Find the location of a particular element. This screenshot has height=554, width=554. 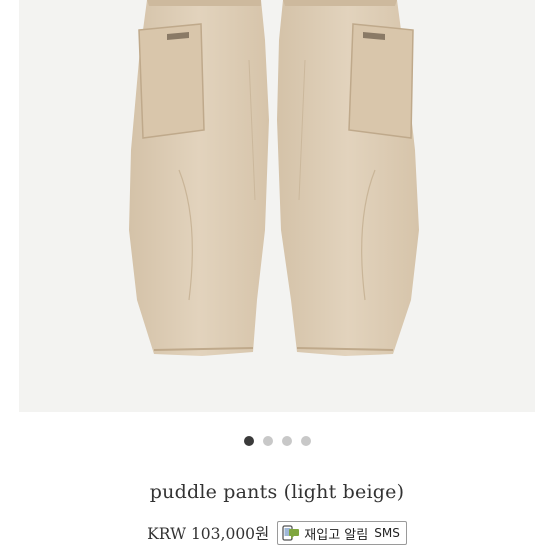

restock-alert-button: 재입고 알림 SMS is located at coordinates (342, 533).